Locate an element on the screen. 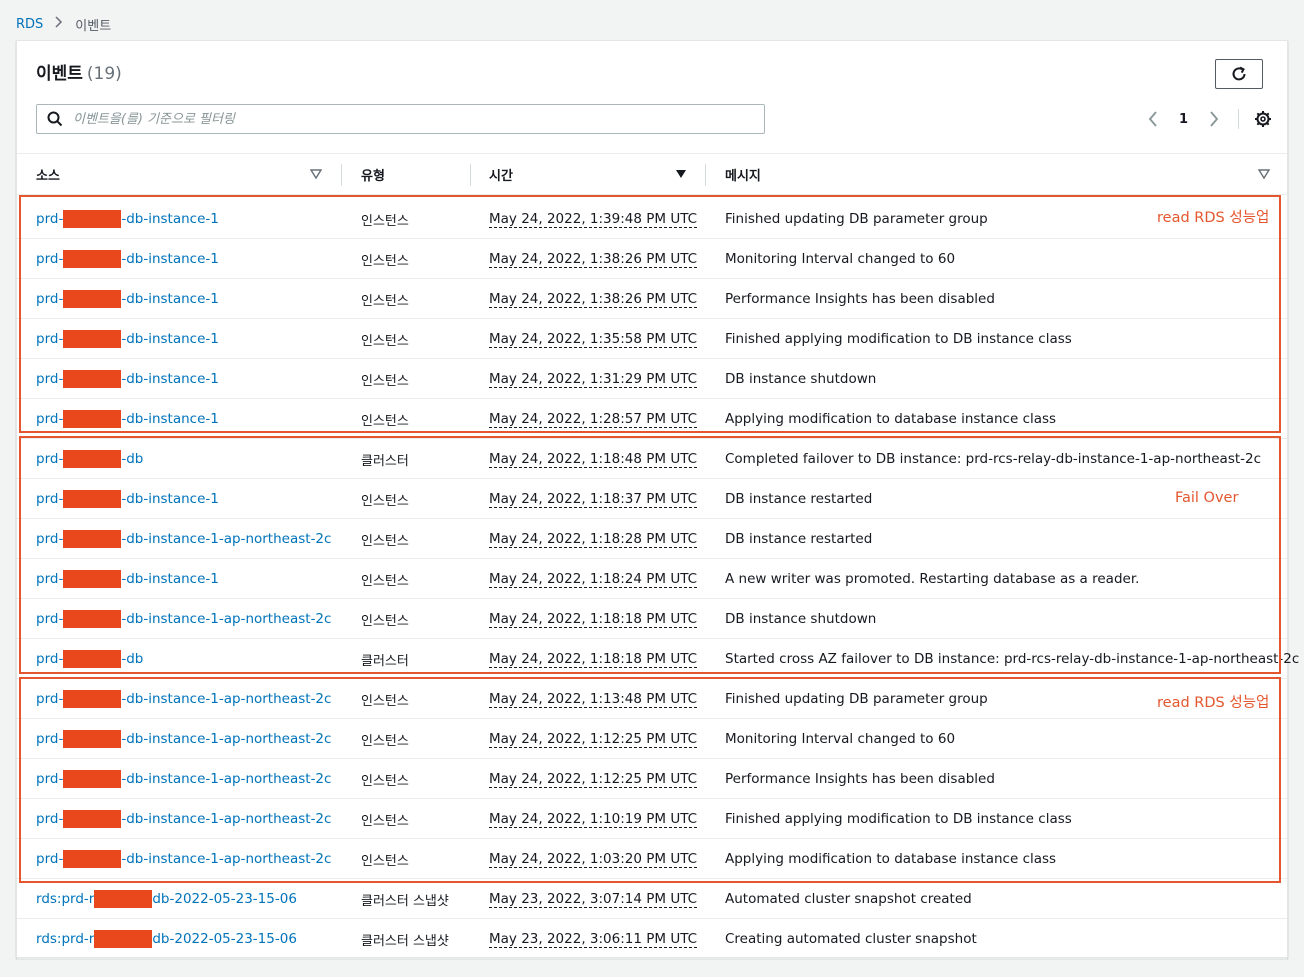 This screenshot has width=1304, height=977. refresh-icon is located at coordinates (1239, 73).